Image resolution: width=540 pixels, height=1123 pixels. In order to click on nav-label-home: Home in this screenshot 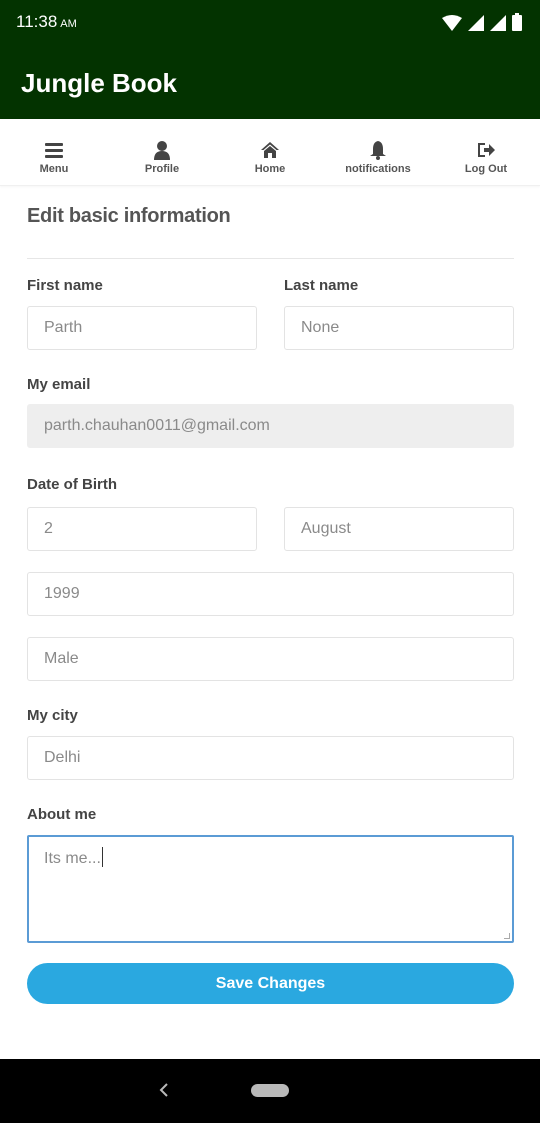, I will do `click(270, 169)`.